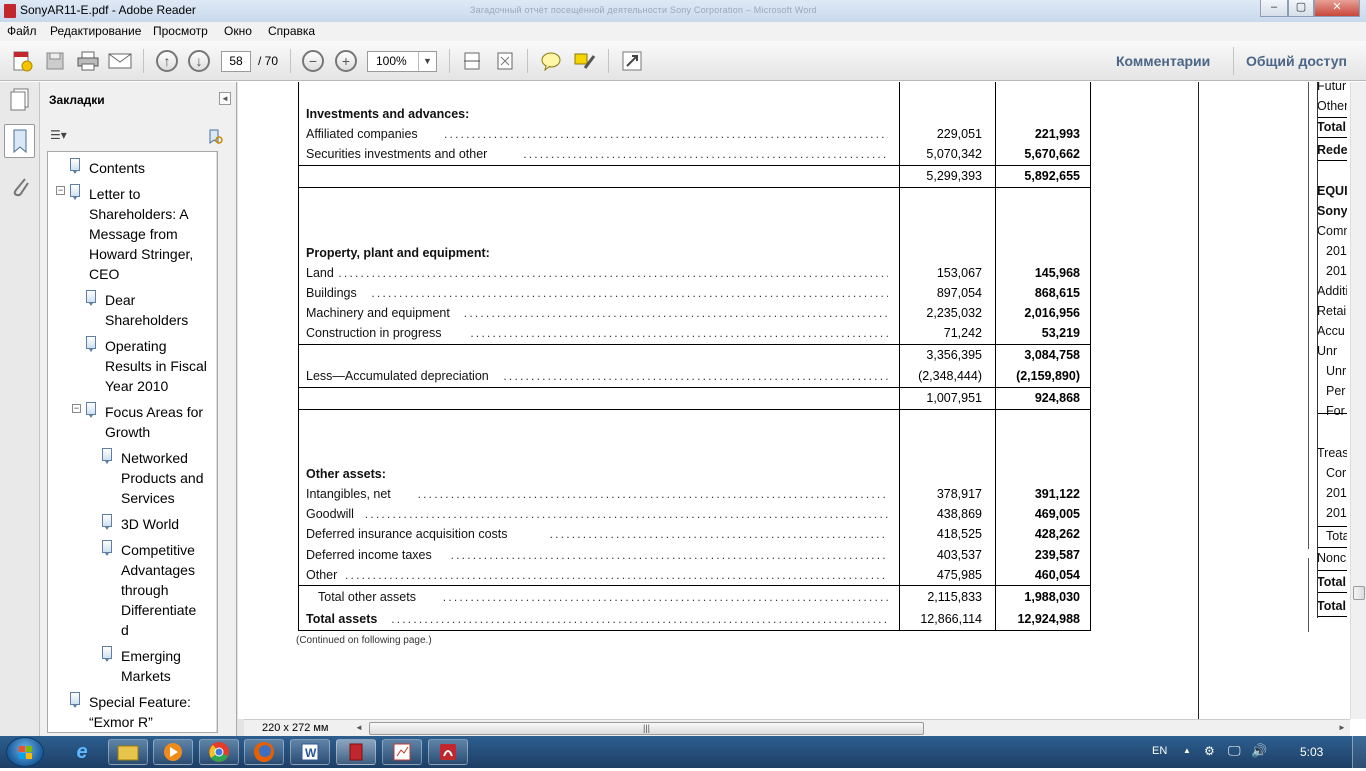 The height and width of the screenshot is (771, 1366). What do you see at coordinates (954, 154) in the screenshot?
I see `value-2010: 5,070,342` at bounding box center [954, 154].